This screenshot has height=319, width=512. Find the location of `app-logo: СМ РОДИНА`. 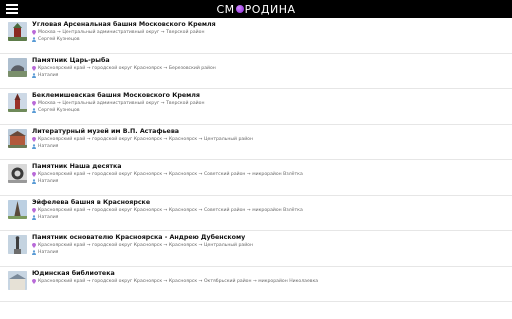

app-logo: СМ РОДИНА is located at coordinates (255, 9).